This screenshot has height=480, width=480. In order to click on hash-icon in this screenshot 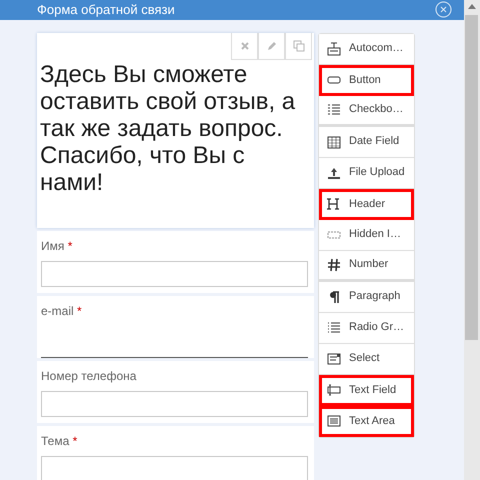, I will do `click(334, 265)`.